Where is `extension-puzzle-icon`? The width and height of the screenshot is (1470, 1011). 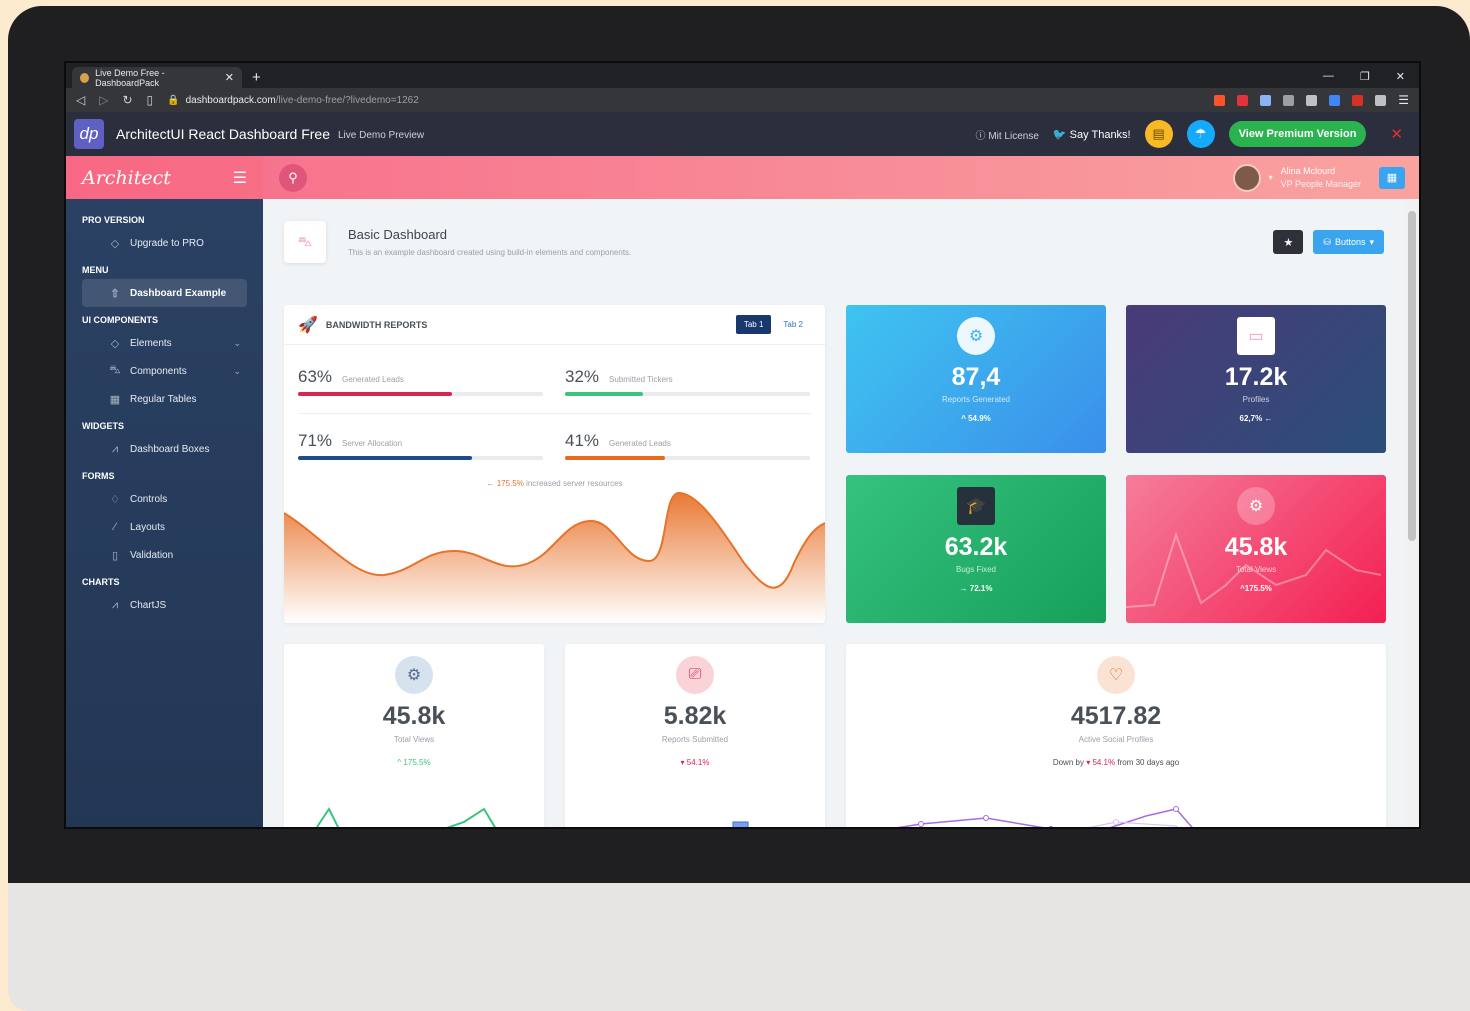
extension-puzzle-icon is located at coordinates (1381, 100).